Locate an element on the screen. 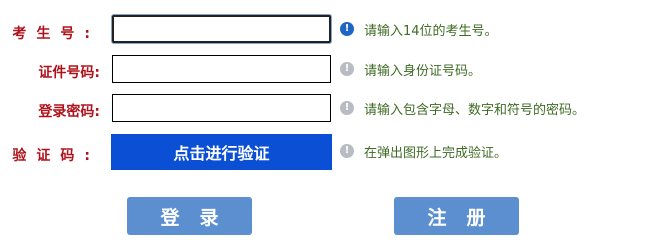  captcha-label: 验证码: is located at coordinates (56, 156).